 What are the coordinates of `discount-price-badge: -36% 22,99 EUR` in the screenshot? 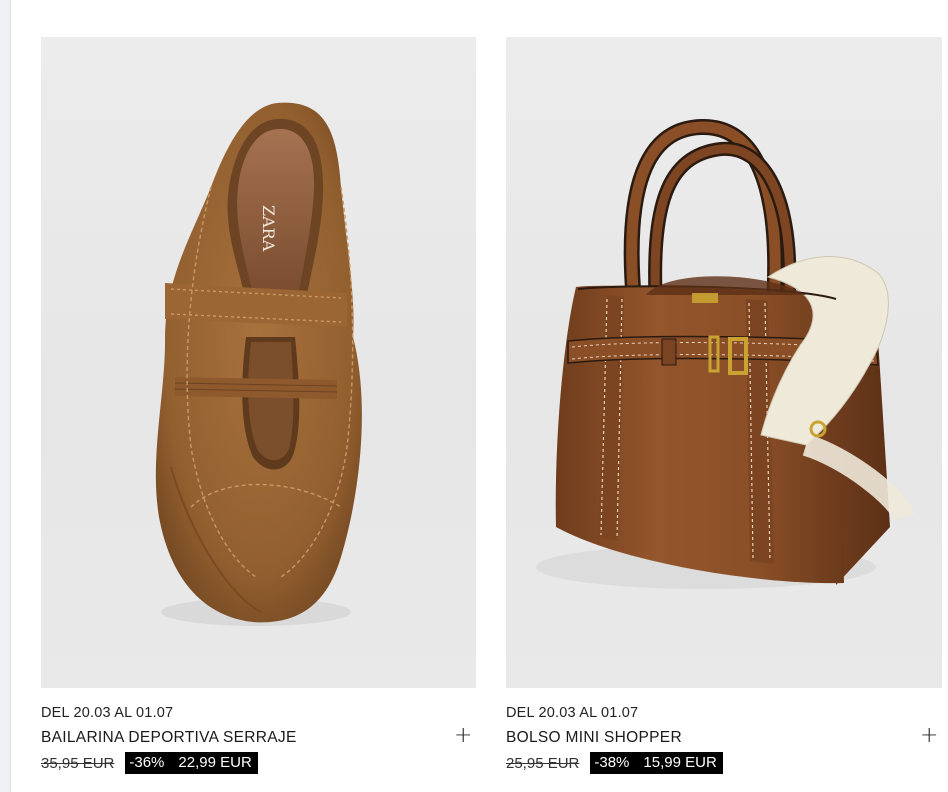 It's located at (191, 763).